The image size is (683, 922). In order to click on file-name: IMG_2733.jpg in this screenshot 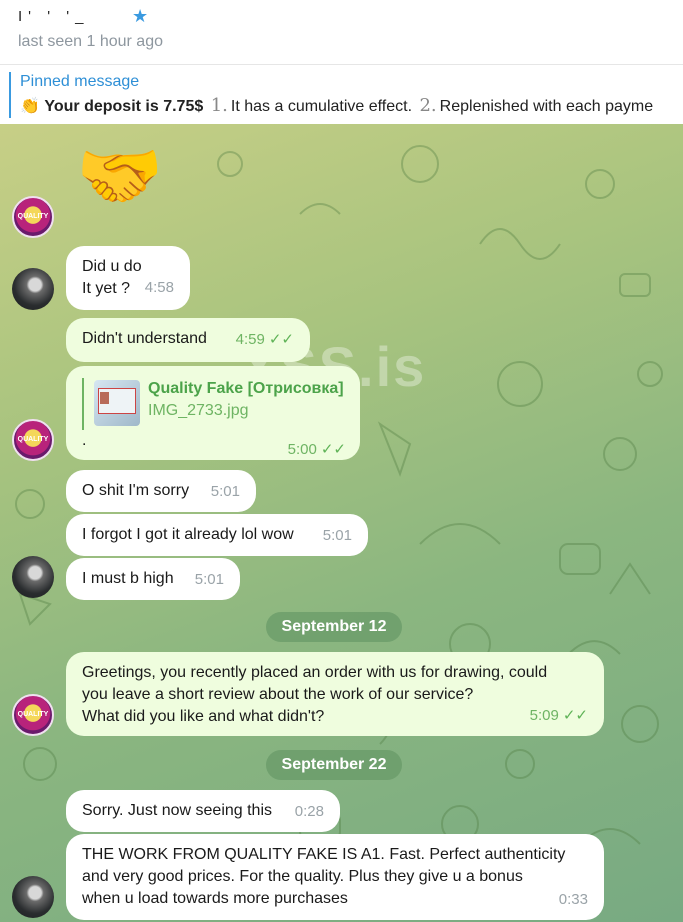, I will do `click(198, 410)`.